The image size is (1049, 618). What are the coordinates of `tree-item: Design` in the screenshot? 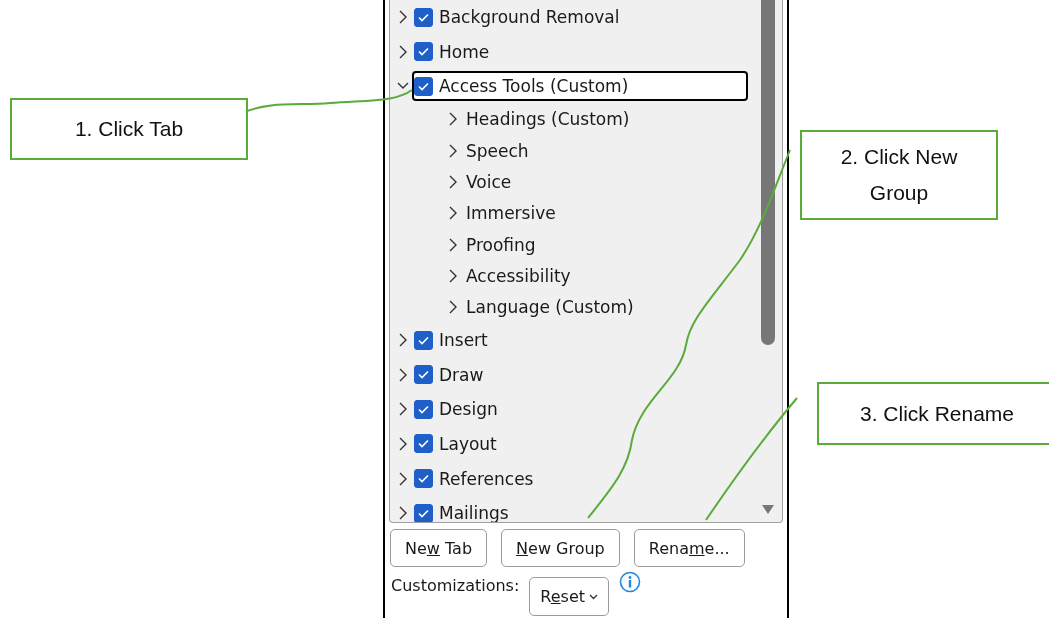 It's located at (457, 409).